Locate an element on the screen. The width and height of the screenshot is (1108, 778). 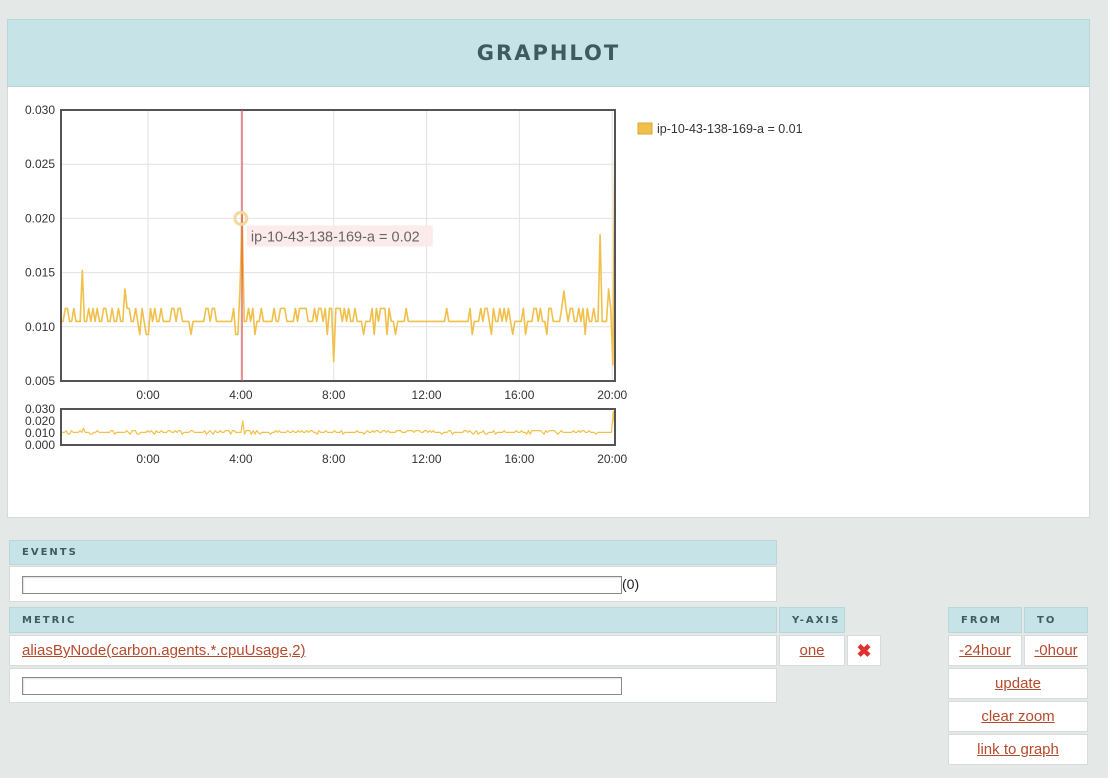
metric-header-label: METRIC is located at coordinates (49, 620).